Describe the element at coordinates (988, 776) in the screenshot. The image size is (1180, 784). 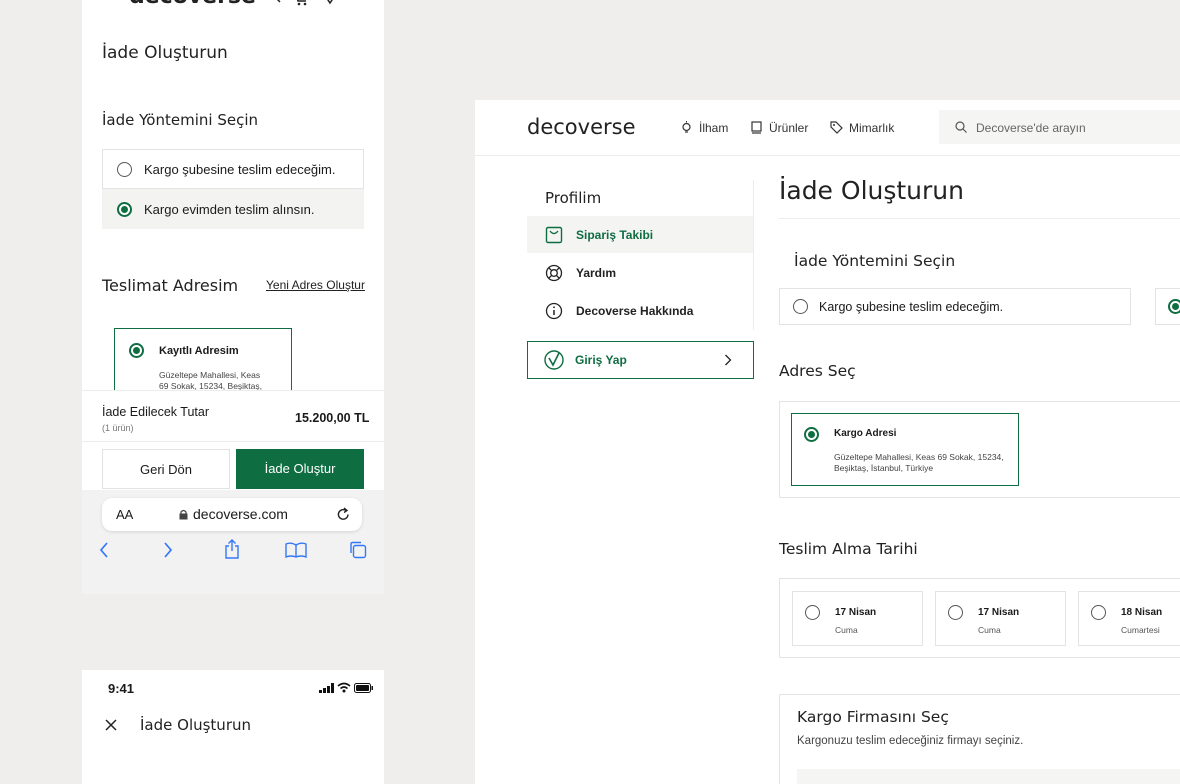
I see `courier-option` at that location.